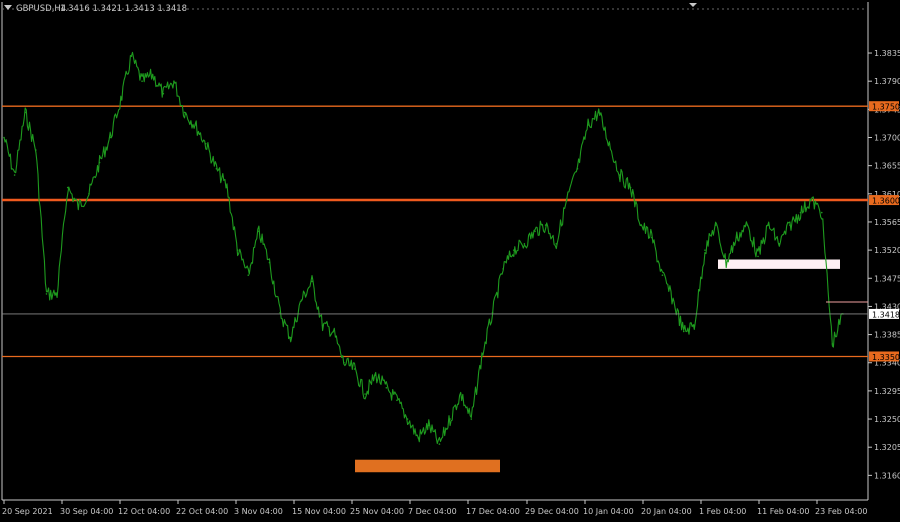  Describe the element at coordinates (608, 511) in the screenshot. I see `x-tick-label: 10 Jan 04:00` at that location.